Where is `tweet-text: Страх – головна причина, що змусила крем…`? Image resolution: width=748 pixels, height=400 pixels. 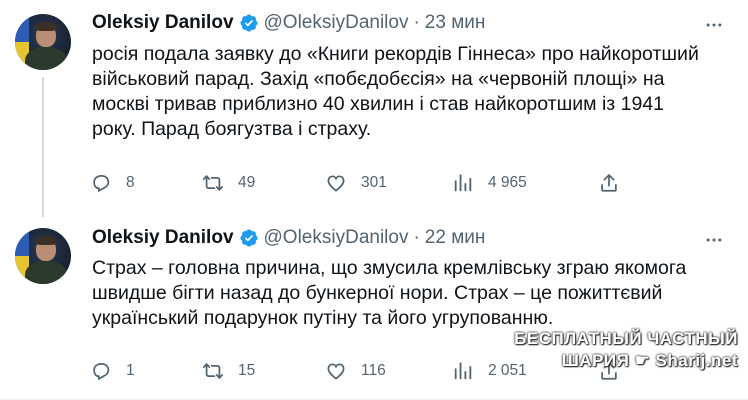 tweet-text: Страх – головна причина, що змусила крем… is located at coordinates (389, 293).